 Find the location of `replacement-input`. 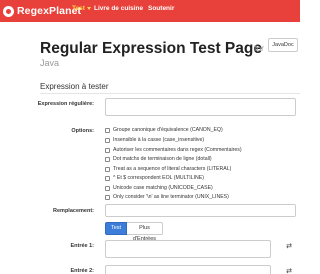

replacement-input is located at coordinates (200, 210).